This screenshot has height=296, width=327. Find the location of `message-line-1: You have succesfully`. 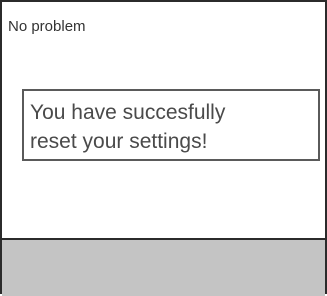

message-line-1: You have succesfully is located at coordinates (128, 112).